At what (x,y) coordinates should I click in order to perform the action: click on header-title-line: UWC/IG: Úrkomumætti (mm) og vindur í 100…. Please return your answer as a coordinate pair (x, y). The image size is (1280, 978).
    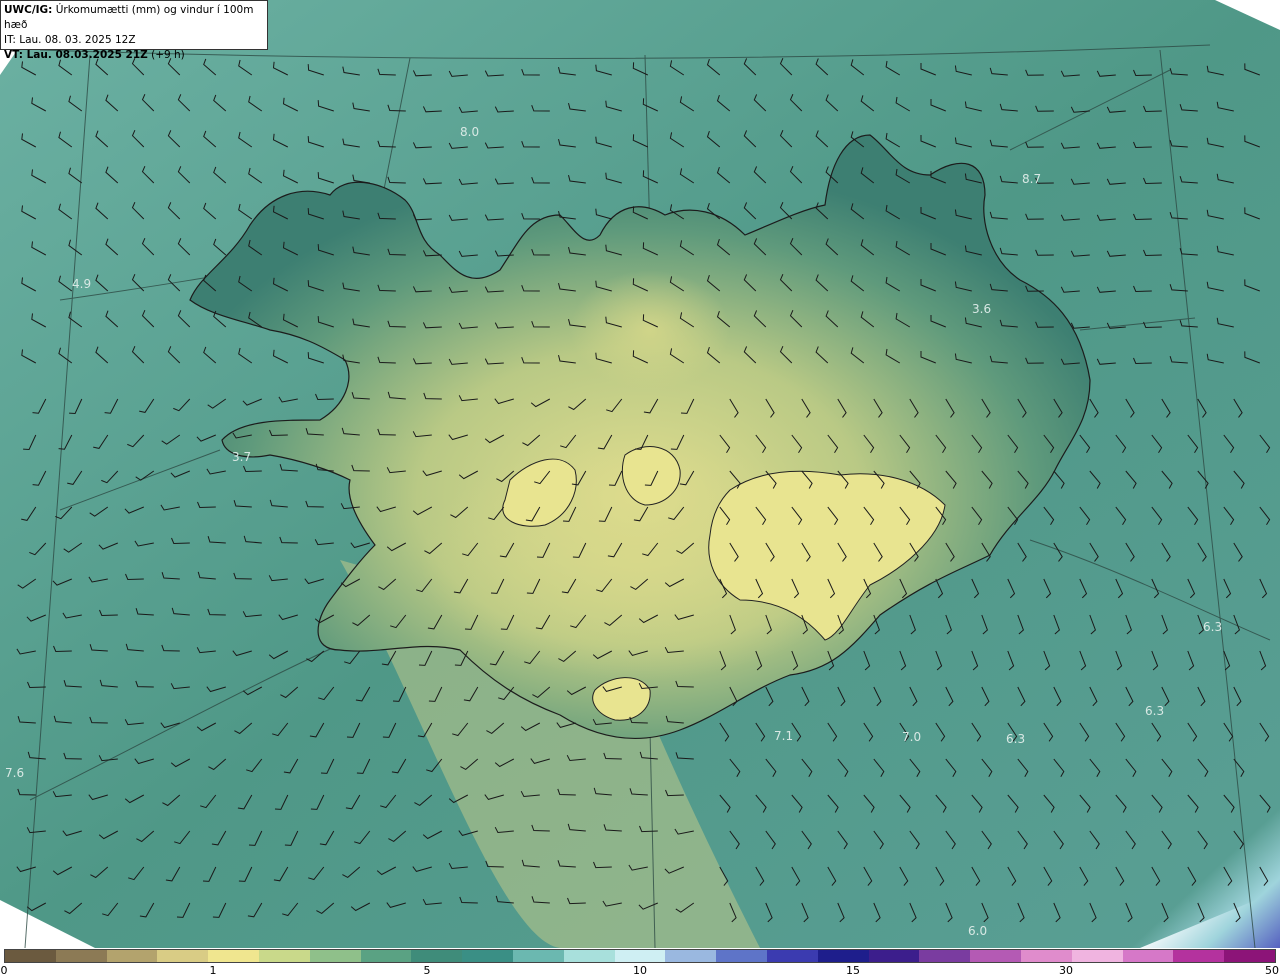
    Looking at the image, I should click on (134, 18).